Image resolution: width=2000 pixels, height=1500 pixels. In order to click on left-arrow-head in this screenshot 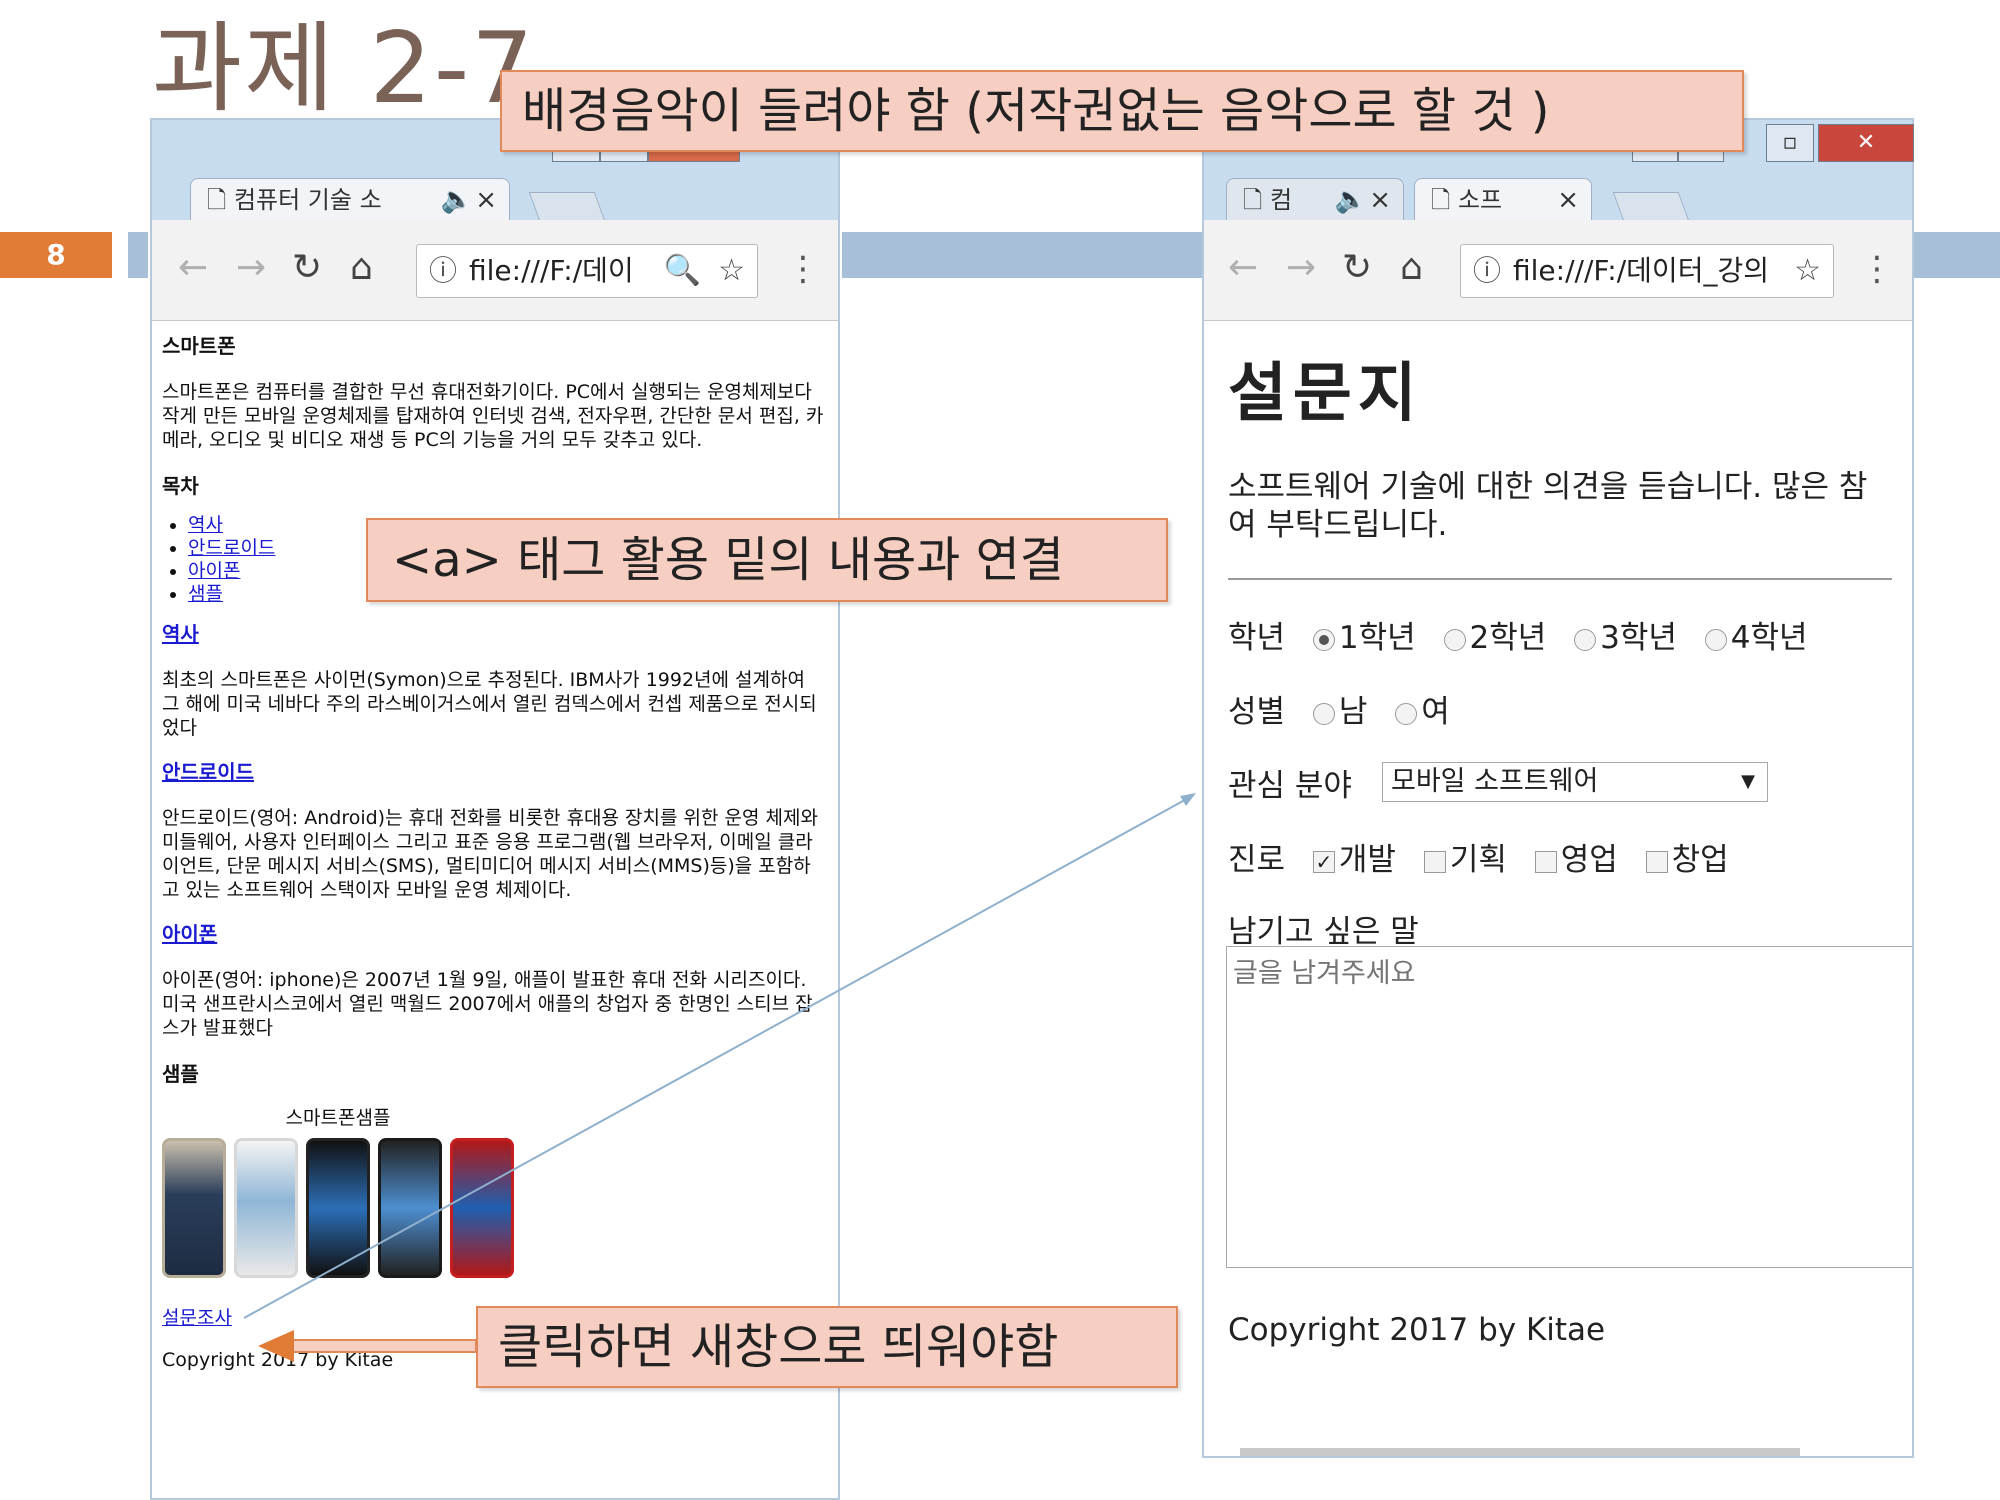, I will do `click(276, 1346)`.